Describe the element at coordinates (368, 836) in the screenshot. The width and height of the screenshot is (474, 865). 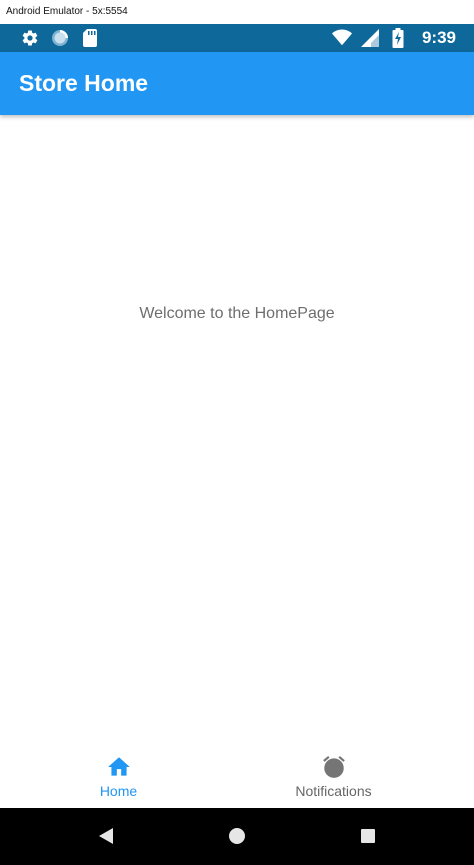
I see `recents-icon` at that location.